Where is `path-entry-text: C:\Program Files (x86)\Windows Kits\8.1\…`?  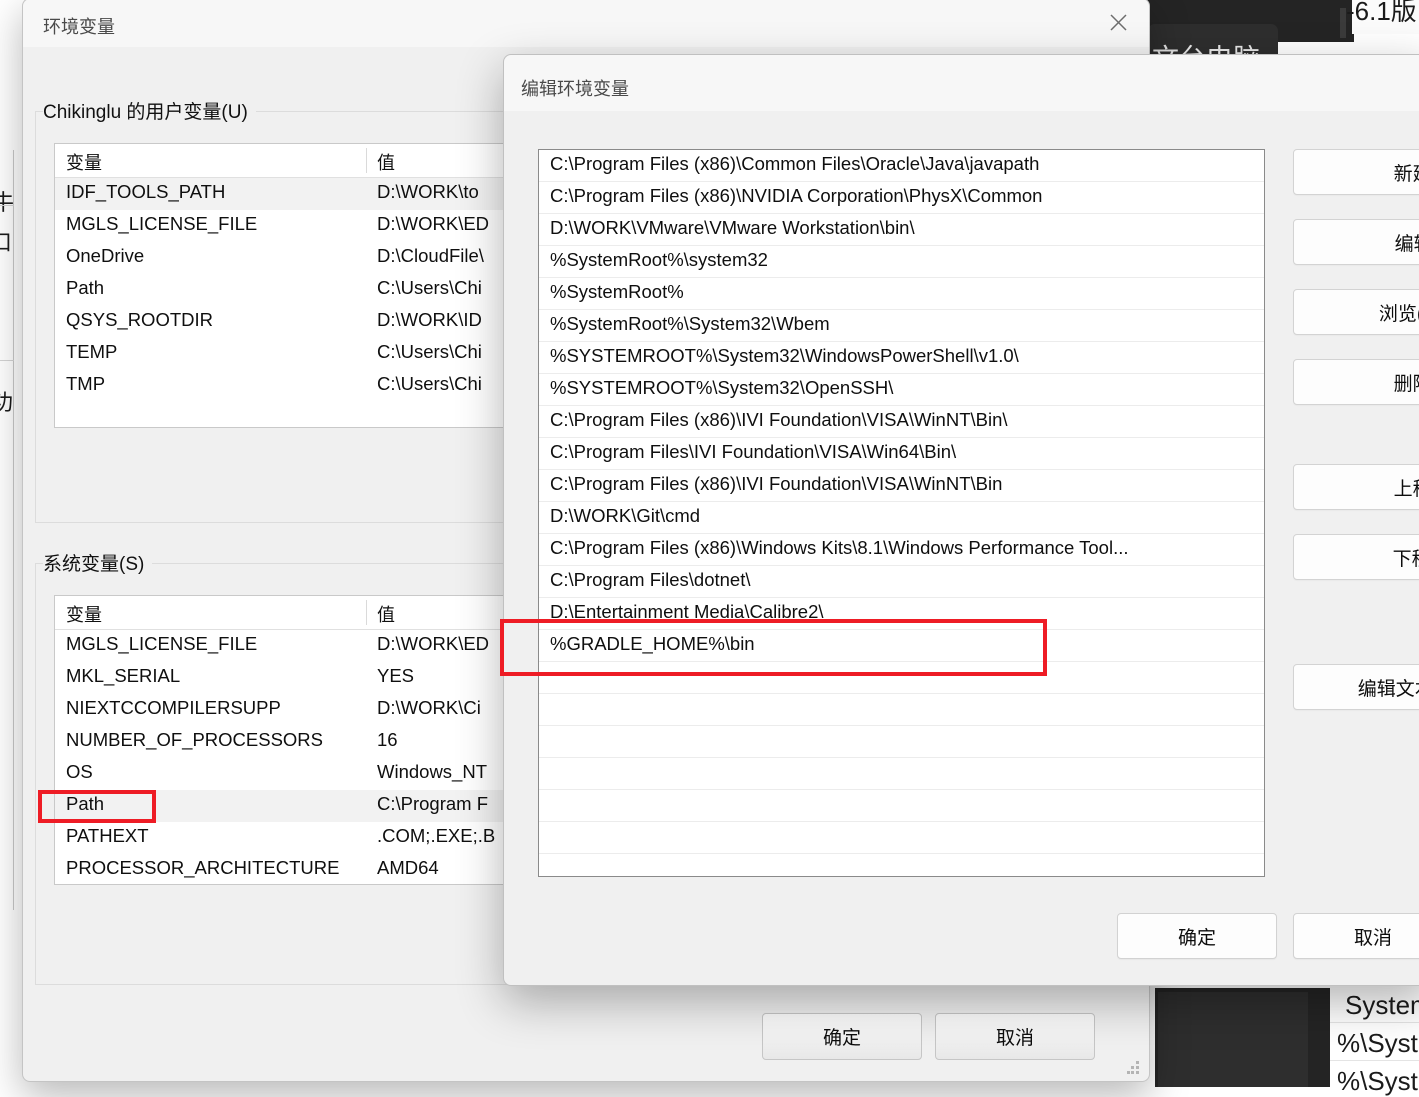 path-entry-text: C:\Program Files (x86)\Windows Kits\8.1\… is located at coordinates (839, 547).